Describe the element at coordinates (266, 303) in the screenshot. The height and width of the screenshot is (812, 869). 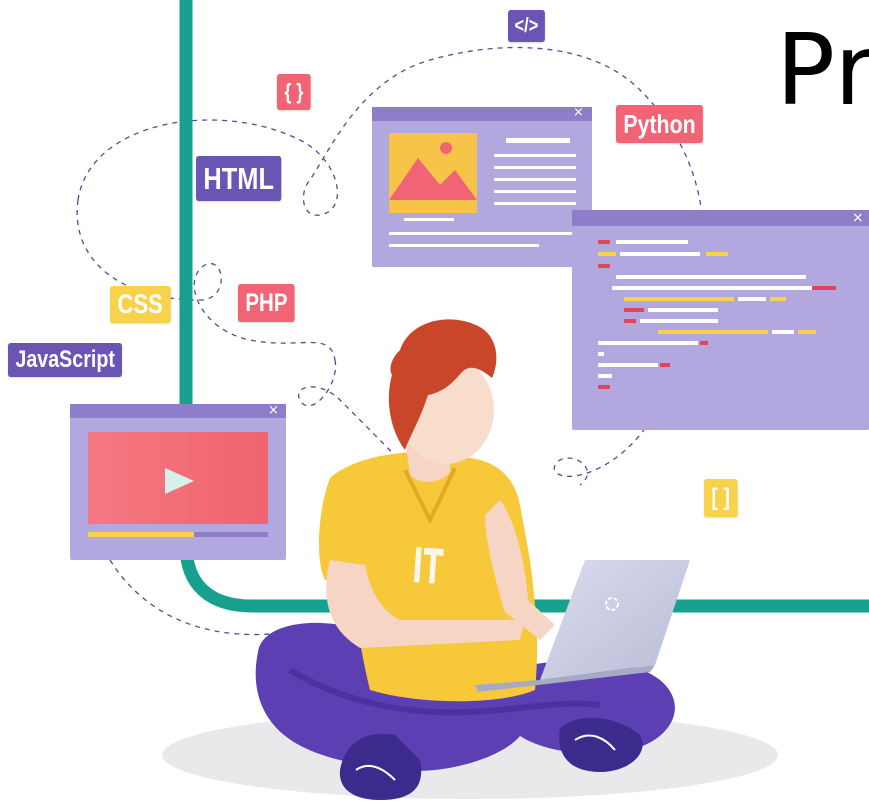
I see `php-tag: PHP` at that location.